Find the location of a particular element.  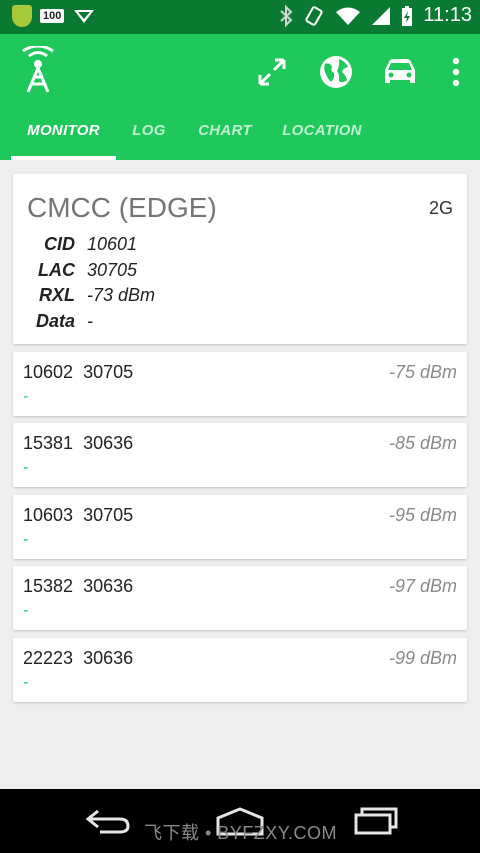

neighbour-cell-row: 15381 30636 - -85 dBm is located at coordinates (240, 455).